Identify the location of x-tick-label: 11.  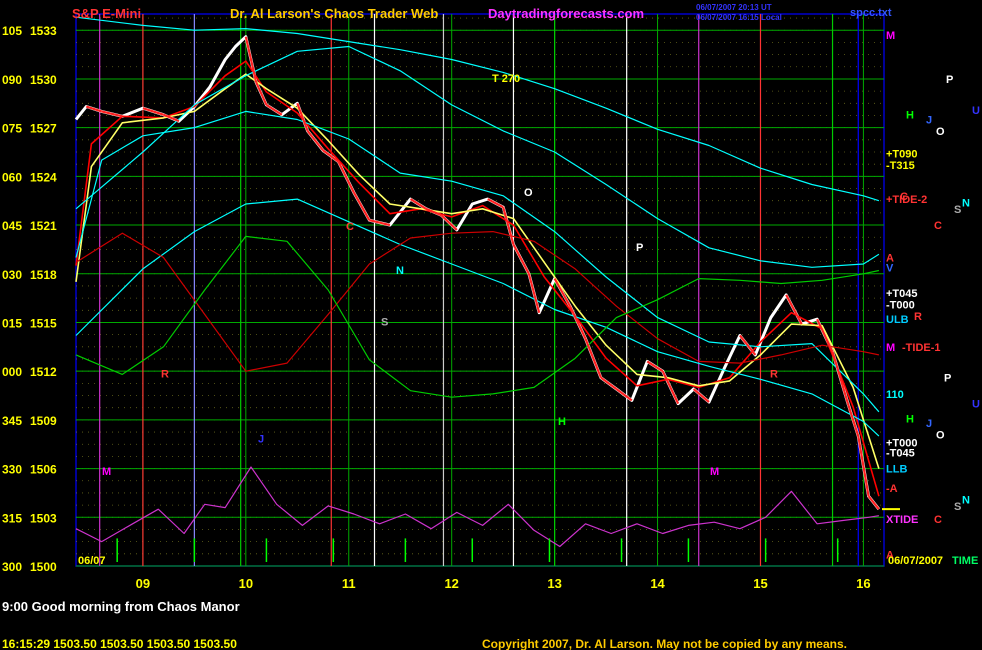
(349, 583).